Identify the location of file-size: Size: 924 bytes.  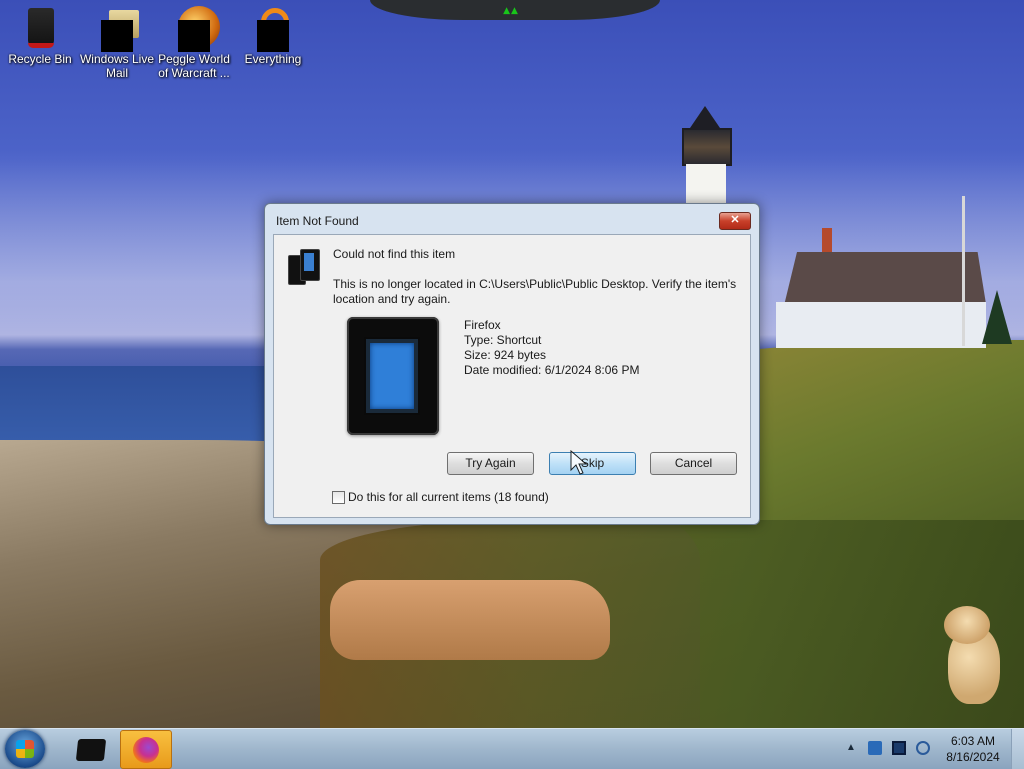
(505, 355).